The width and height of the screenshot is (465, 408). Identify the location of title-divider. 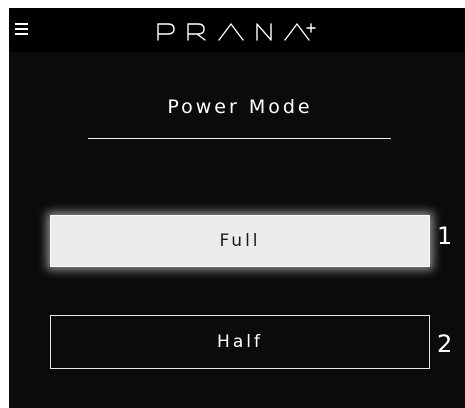
(239, 138).